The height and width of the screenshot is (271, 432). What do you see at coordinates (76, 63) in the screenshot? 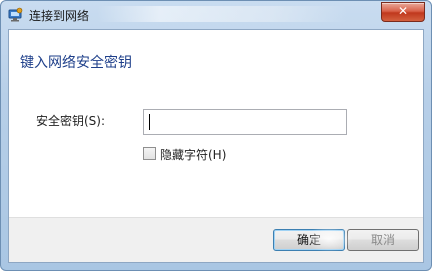
I see `dialog-heading: 键入网络安全密钥` at bounding box center [76, 63].